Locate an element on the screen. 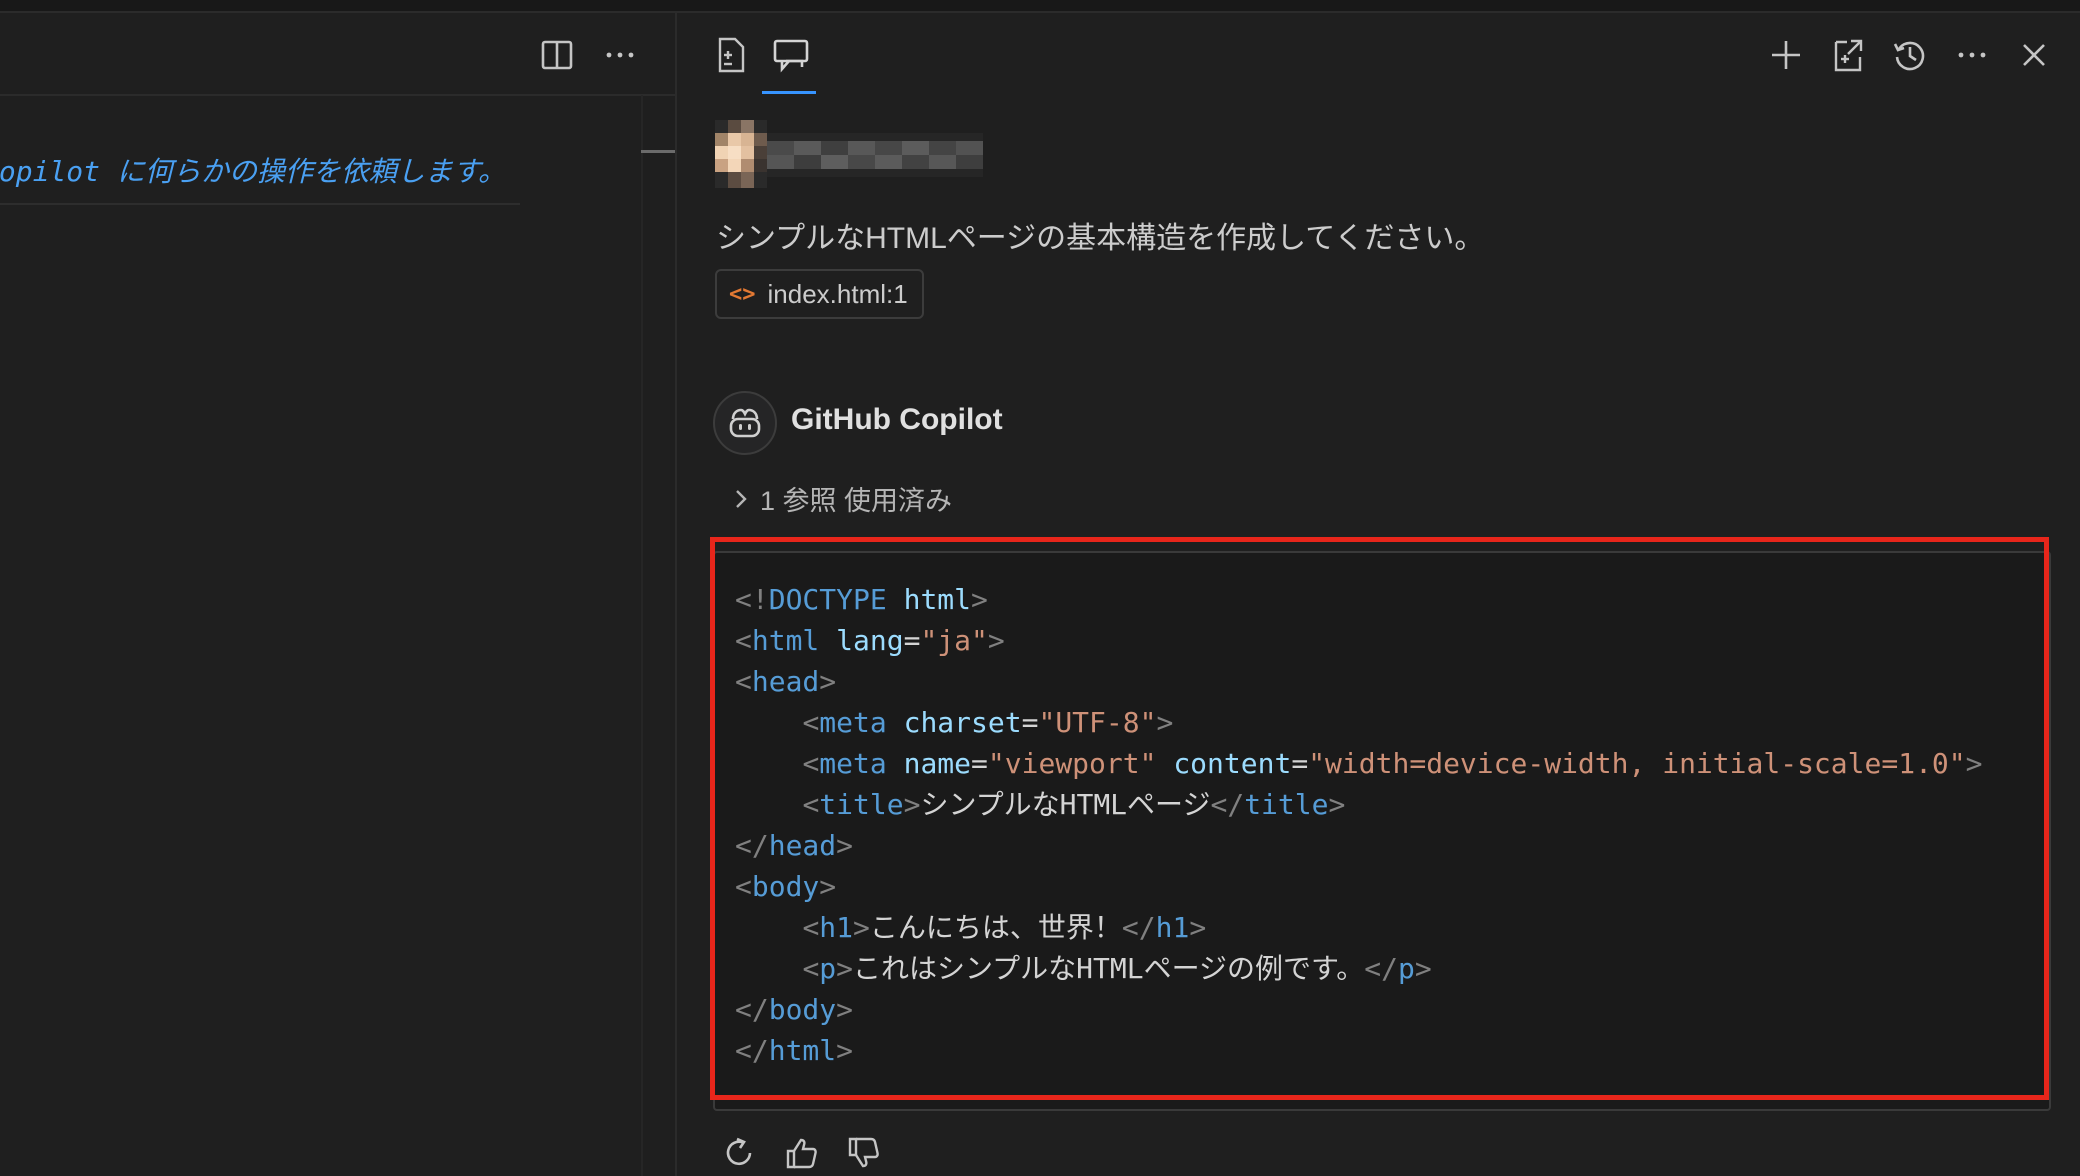  inline-chat-hint: Copilot に何らかの操作を依頼します。 / is located at coordinates (260, 177).